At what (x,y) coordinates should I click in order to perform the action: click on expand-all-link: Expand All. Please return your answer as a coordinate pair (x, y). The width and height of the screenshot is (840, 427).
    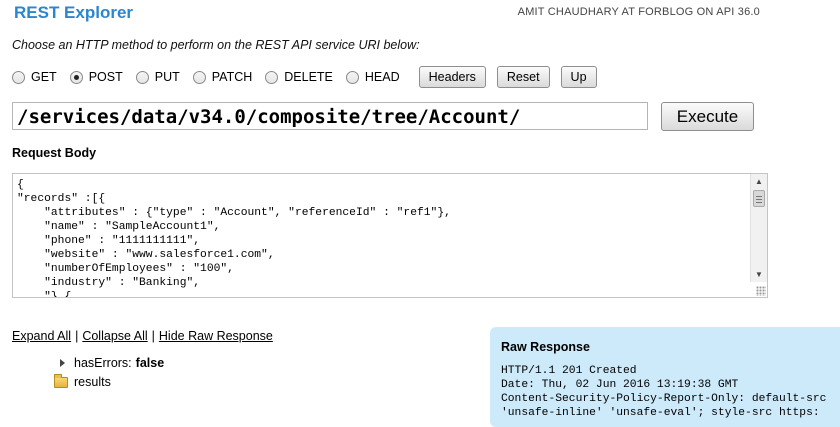
    Looking at the image, I should click on (41, 336).